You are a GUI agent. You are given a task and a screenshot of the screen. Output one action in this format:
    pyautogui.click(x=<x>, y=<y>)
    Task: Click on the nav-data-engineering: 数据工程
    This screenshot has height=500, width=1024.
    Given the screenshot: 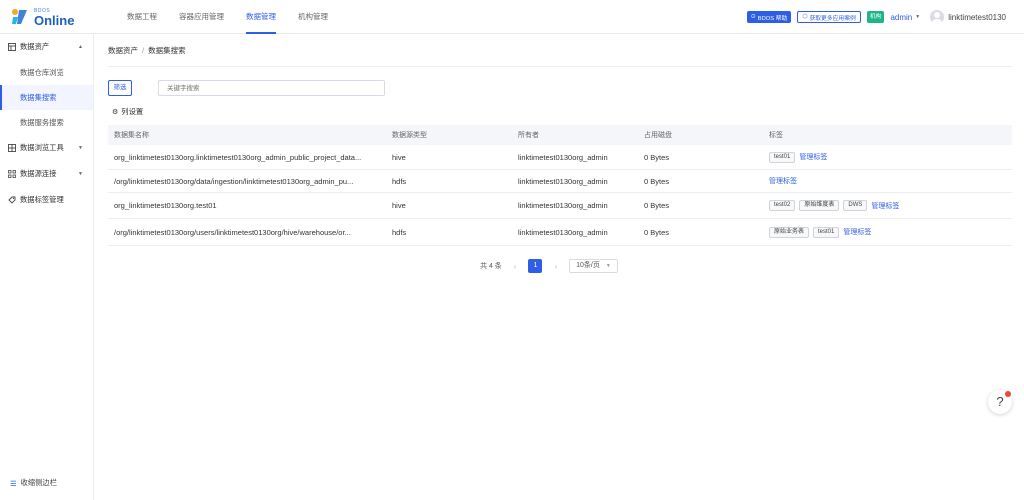 What is the action you would take?
    pyautogui.click(x=142, y=17)
    